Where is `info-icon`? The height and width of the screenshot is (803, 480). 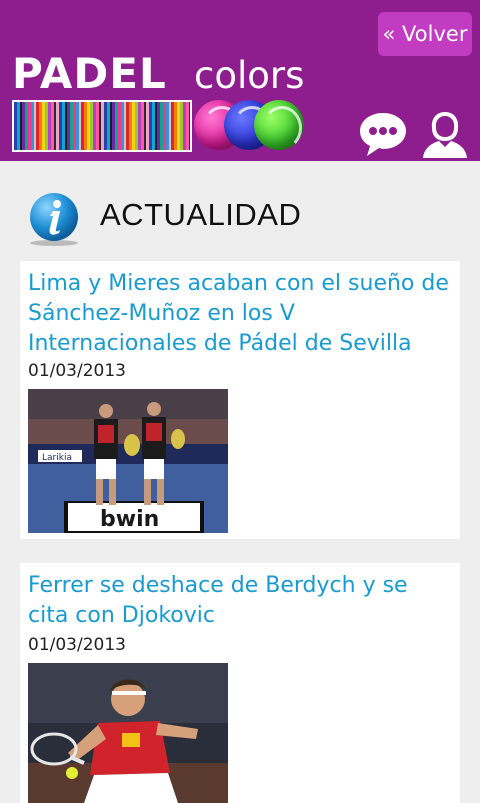 info-icon is located at coordinates (54, 219).